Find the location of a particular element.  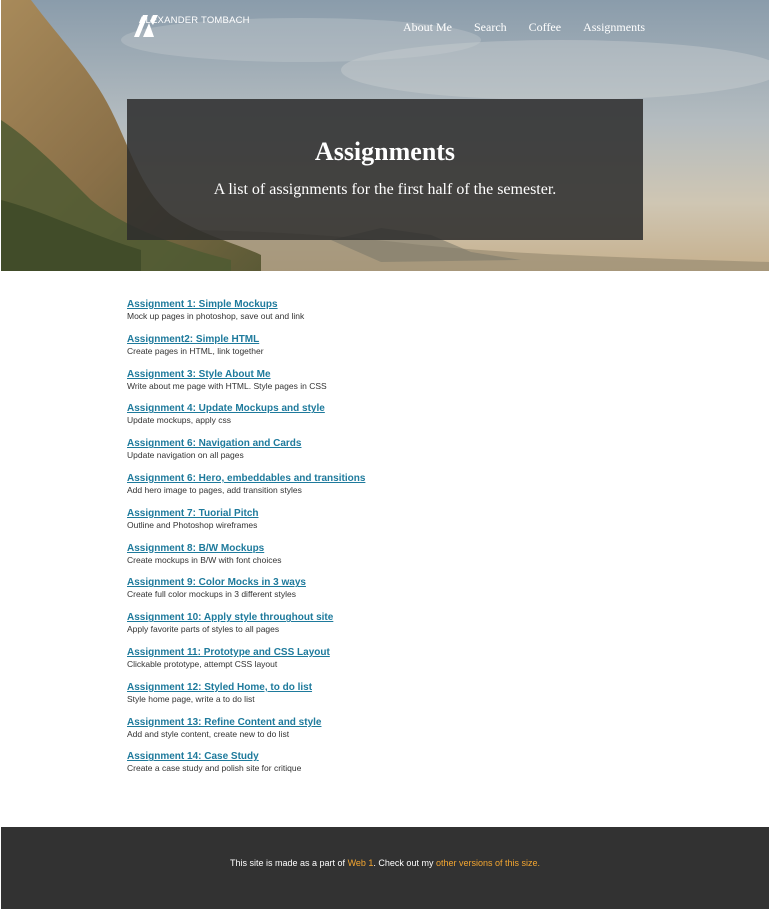

assignment-link: Assignment 13: Refine Content and style is located at coordinates (337, 722).